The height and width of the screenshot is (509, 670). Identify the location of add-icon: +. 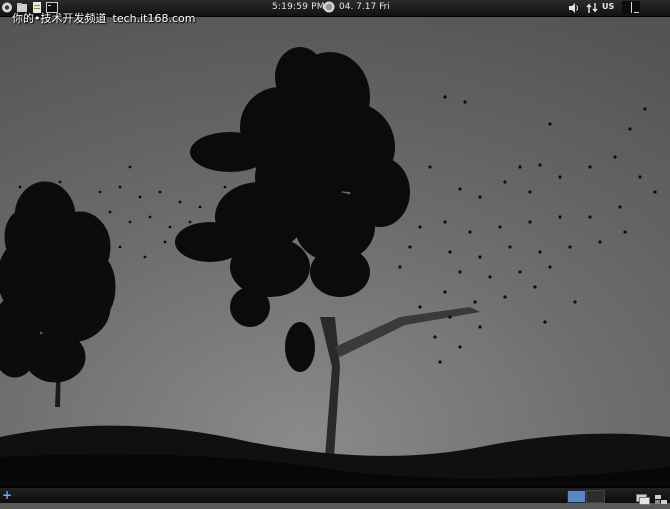
(7, 495).